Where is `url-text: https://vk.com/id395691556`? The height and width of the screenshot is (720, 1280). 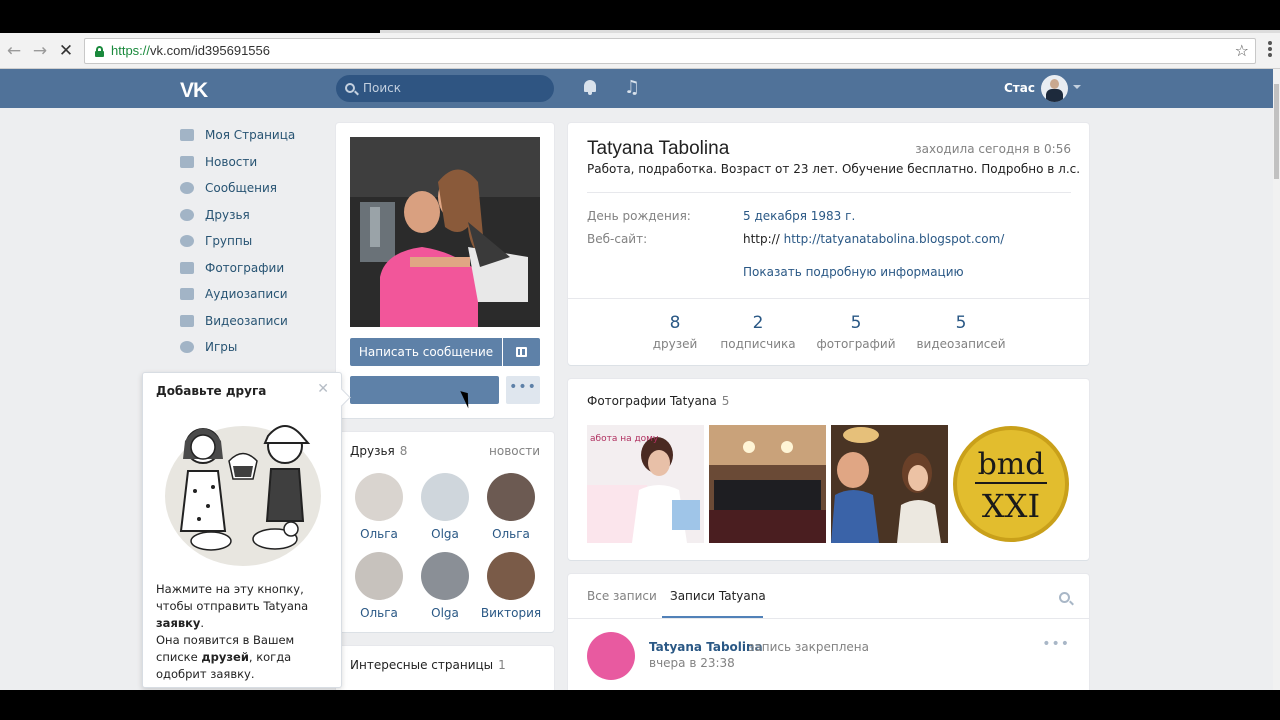 url-text: https://vk.com/id395691556 is located at coordinates (190, 50).